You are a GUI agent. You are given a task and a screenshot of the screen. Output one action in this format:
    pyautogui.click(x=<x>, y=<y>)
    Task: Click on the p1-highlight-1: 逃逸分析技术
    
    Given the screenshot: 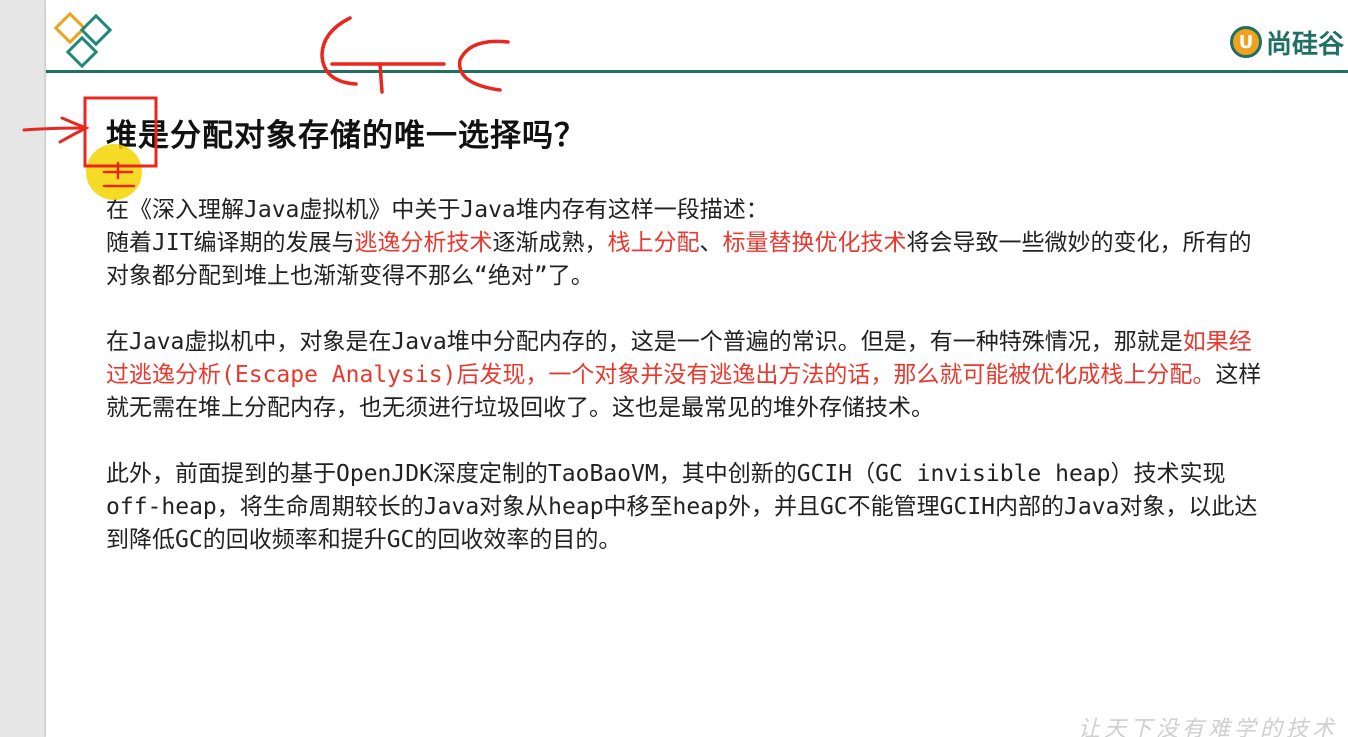 What is the action you would take?
    pyautogui.click(x=423, y=243)
    